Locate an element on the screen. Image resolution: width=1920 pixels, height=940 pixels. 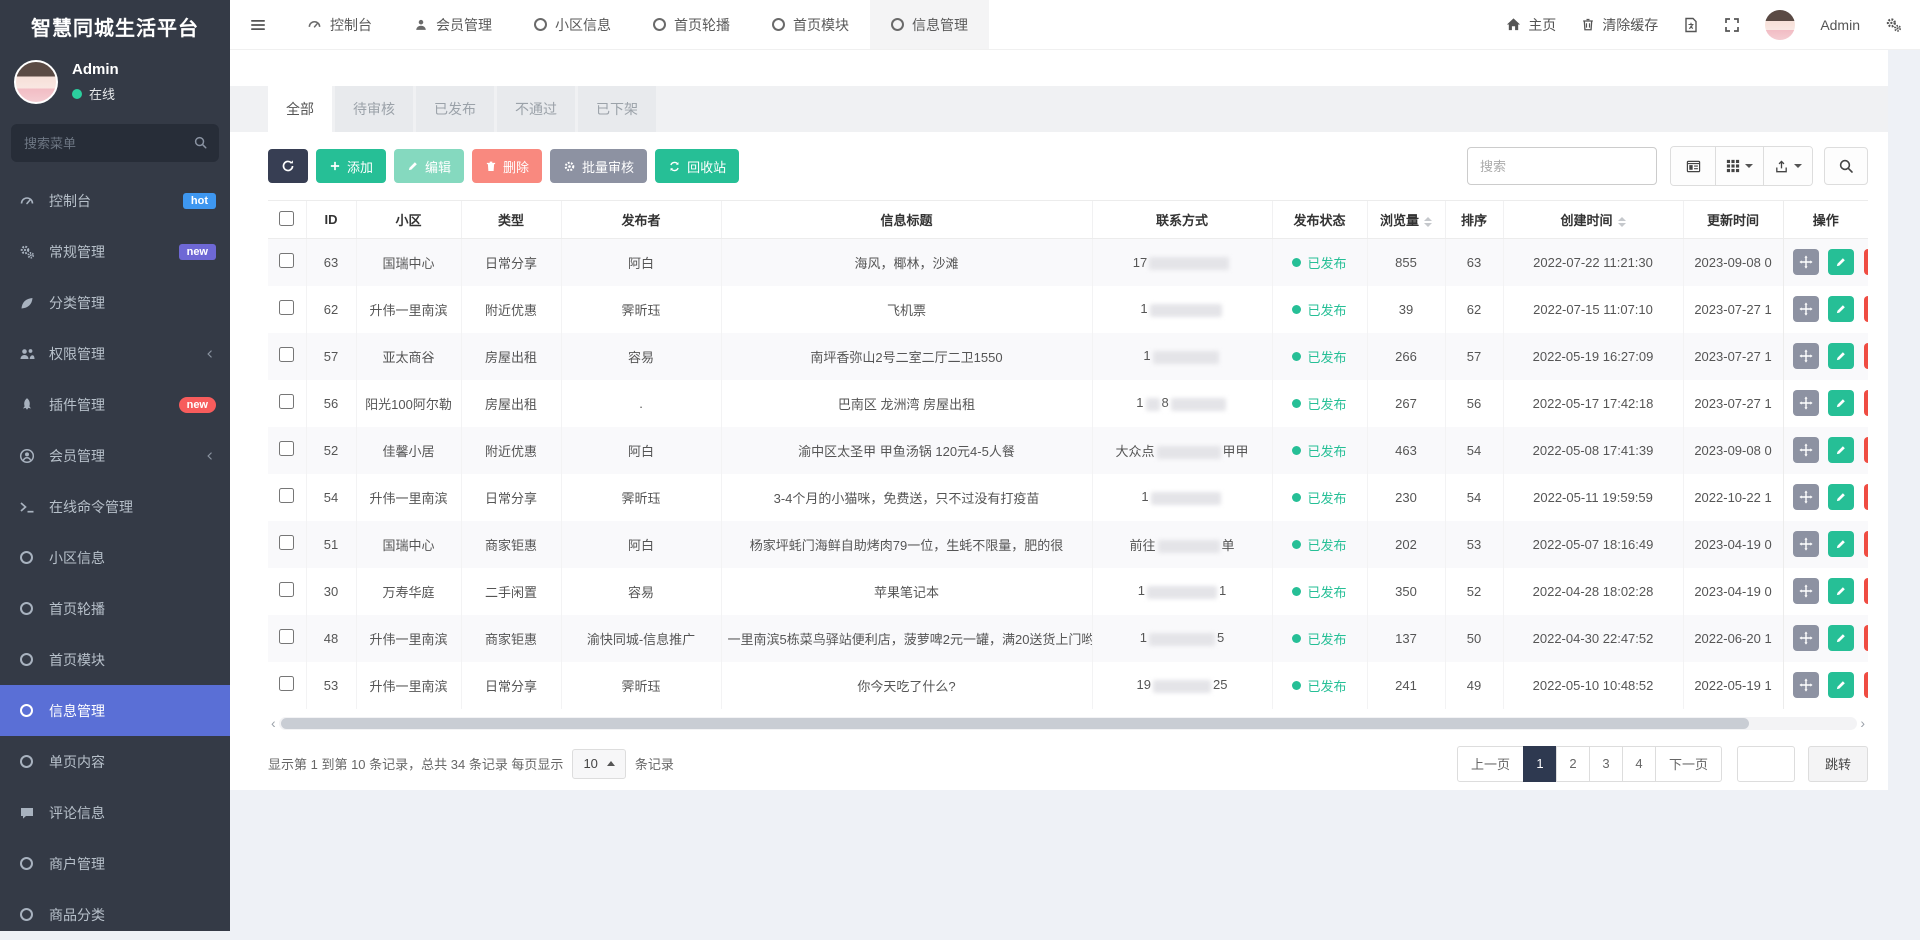
sidebar-item-general: 常规管理 new is located at coordinates (115, 251).